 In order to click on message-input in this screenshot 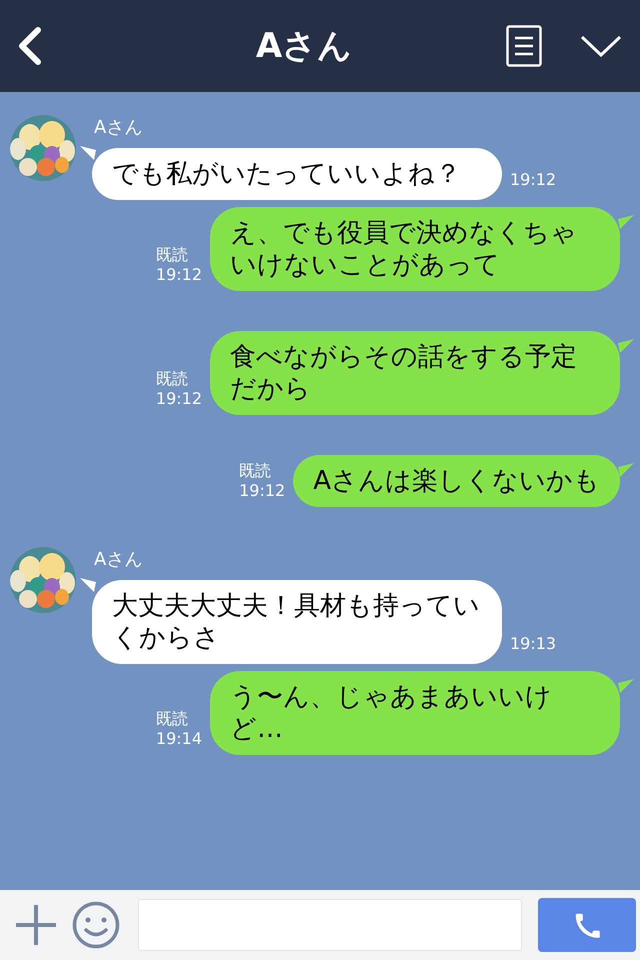, I will do `click(330, 925)`.